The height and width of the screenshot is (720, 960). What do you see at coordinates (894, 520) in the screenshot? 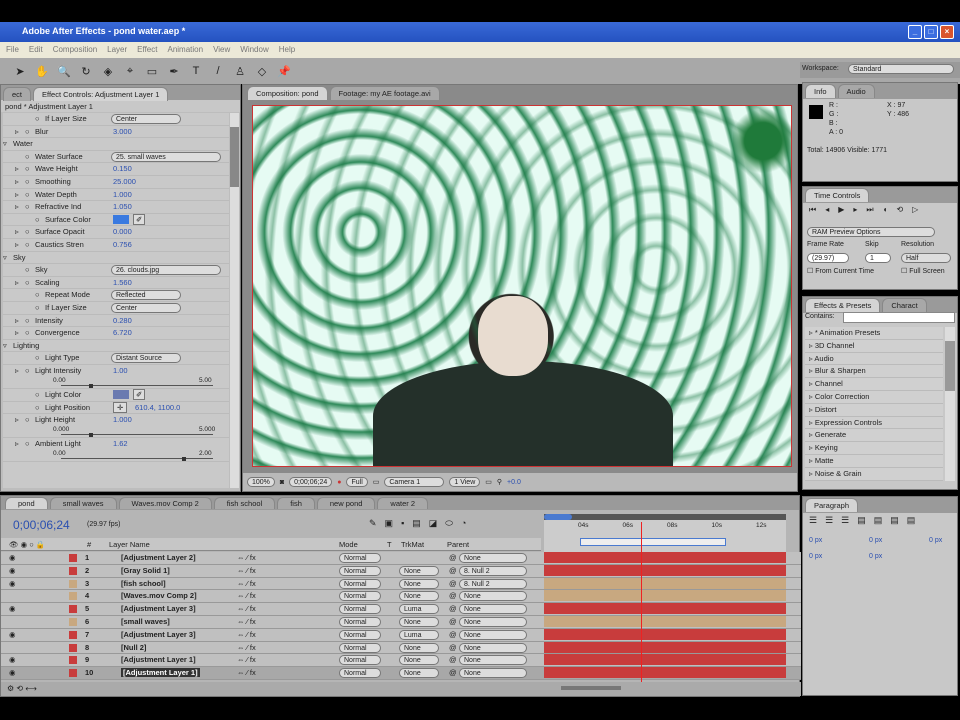
I see `justify-right-icon: ▤` at bounding box center [894, 520].